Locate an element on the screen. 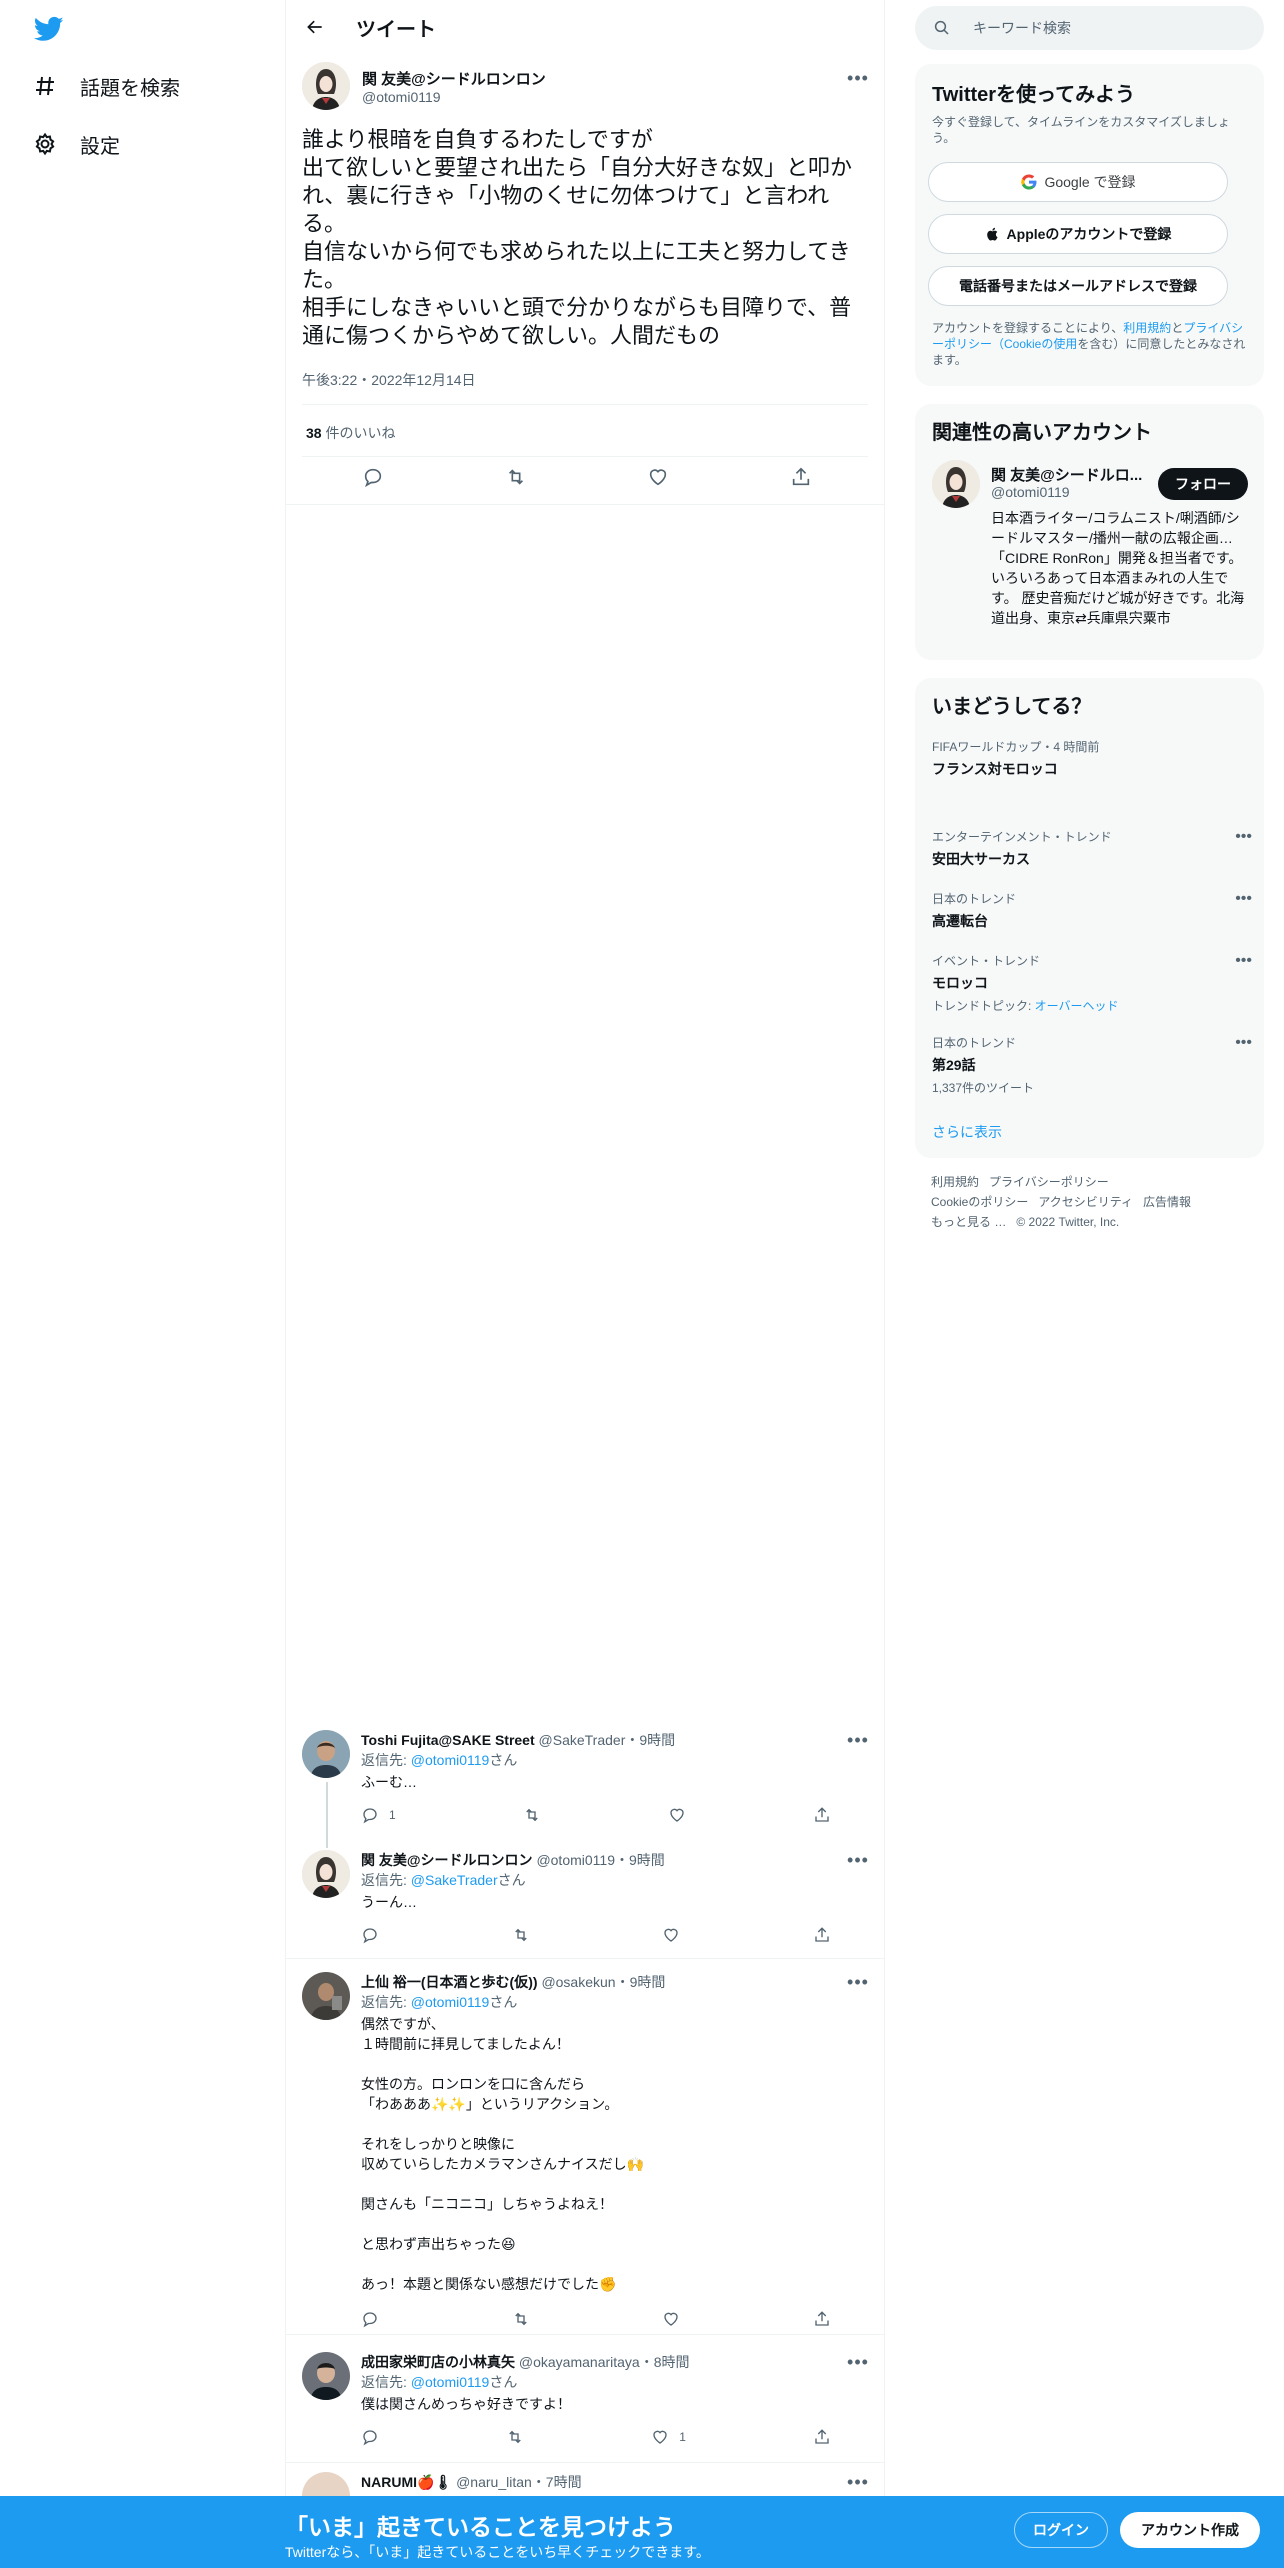 The height and width of the screenshot is (2568, 1284). twitter-logo-icon is located at coordinates (49, 29).